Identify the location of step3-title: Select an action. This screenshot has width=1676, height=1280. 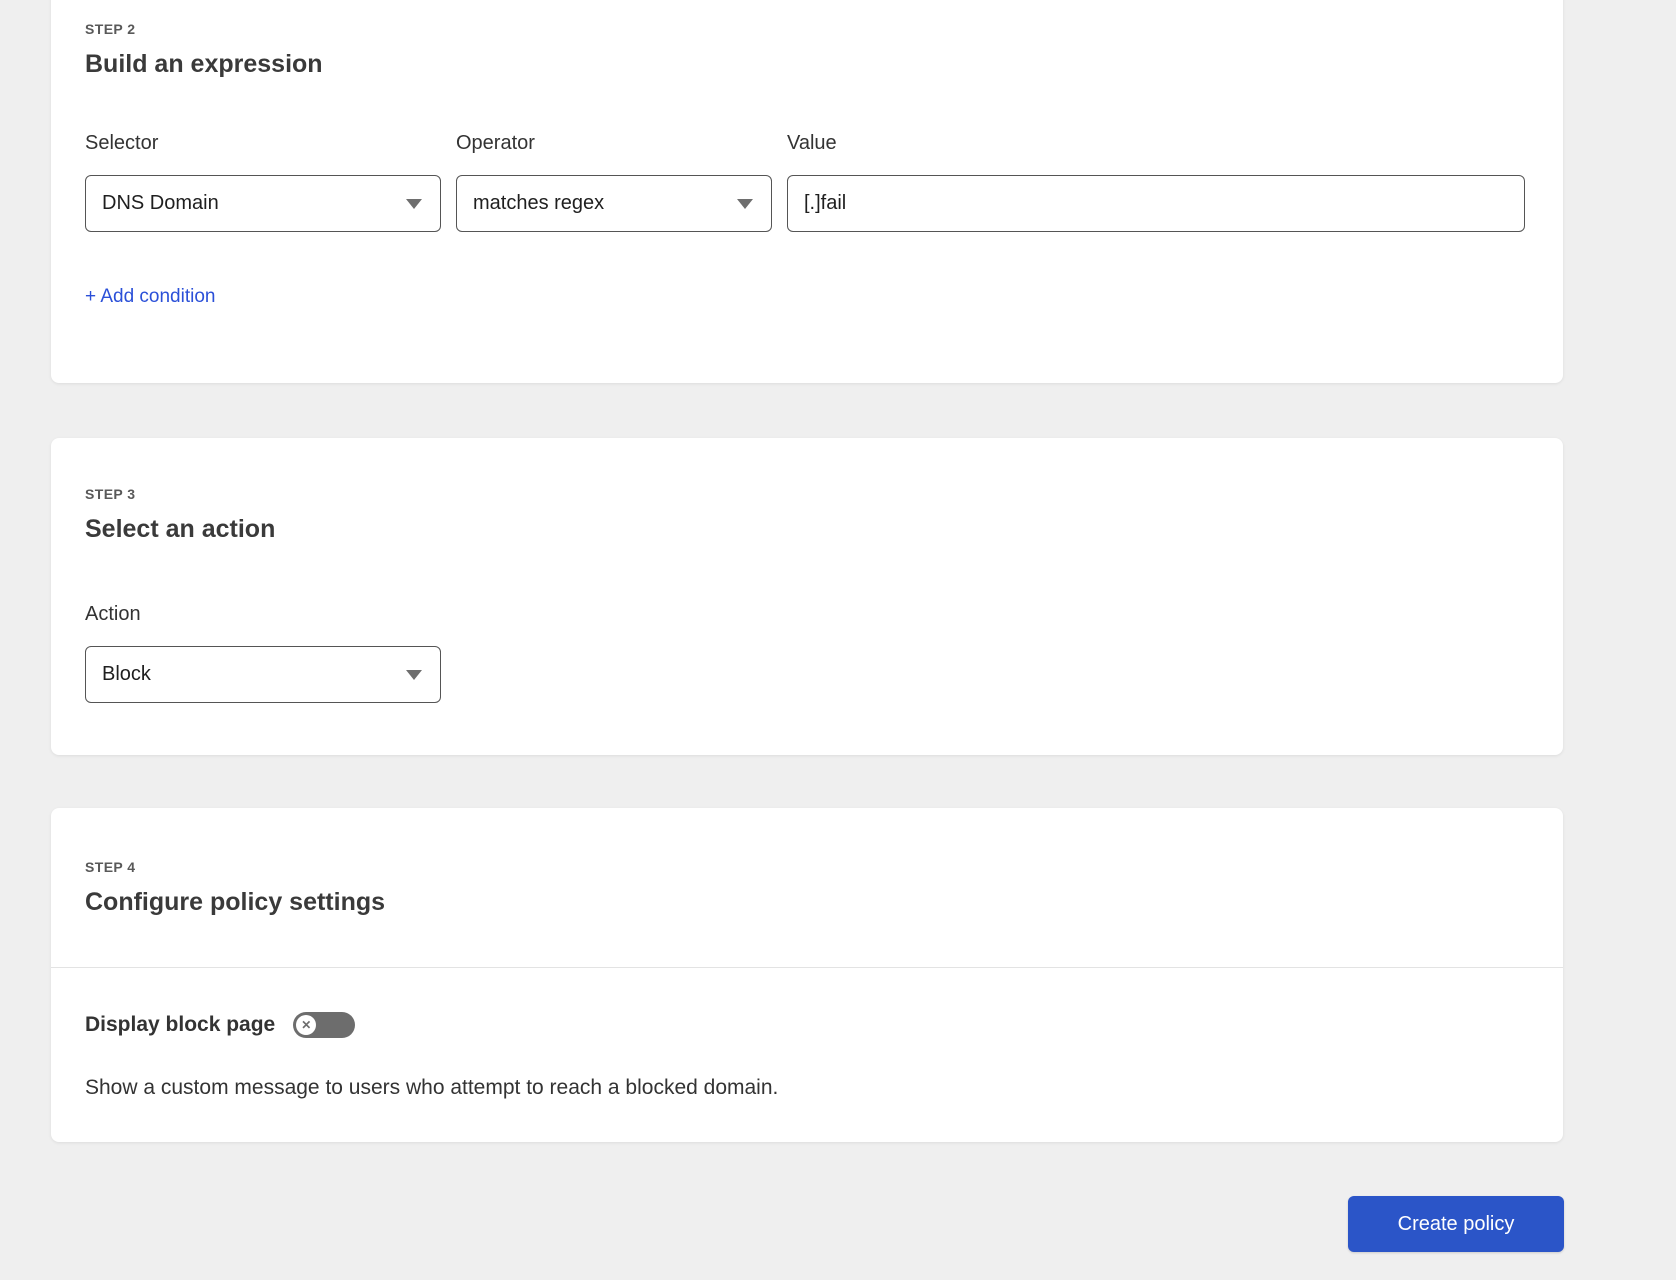
(180, 529).